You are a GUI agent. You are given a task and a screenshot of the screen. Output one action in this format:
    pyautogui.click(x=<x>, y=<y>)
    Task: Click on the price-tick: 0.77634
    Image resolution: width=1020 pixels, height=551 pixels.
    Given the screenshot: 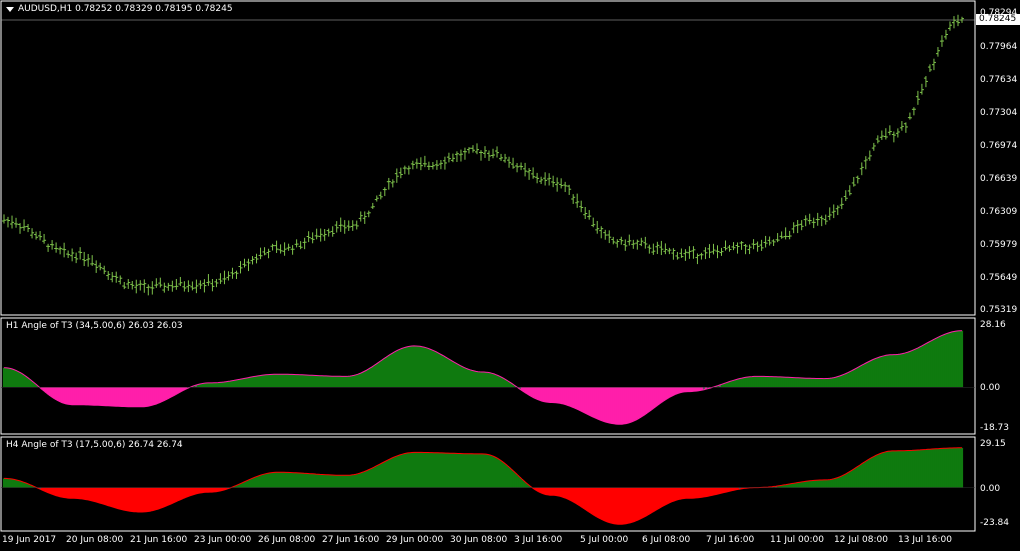 What is the action you would take?
    pyautogui.click(x=999, y=80)
    